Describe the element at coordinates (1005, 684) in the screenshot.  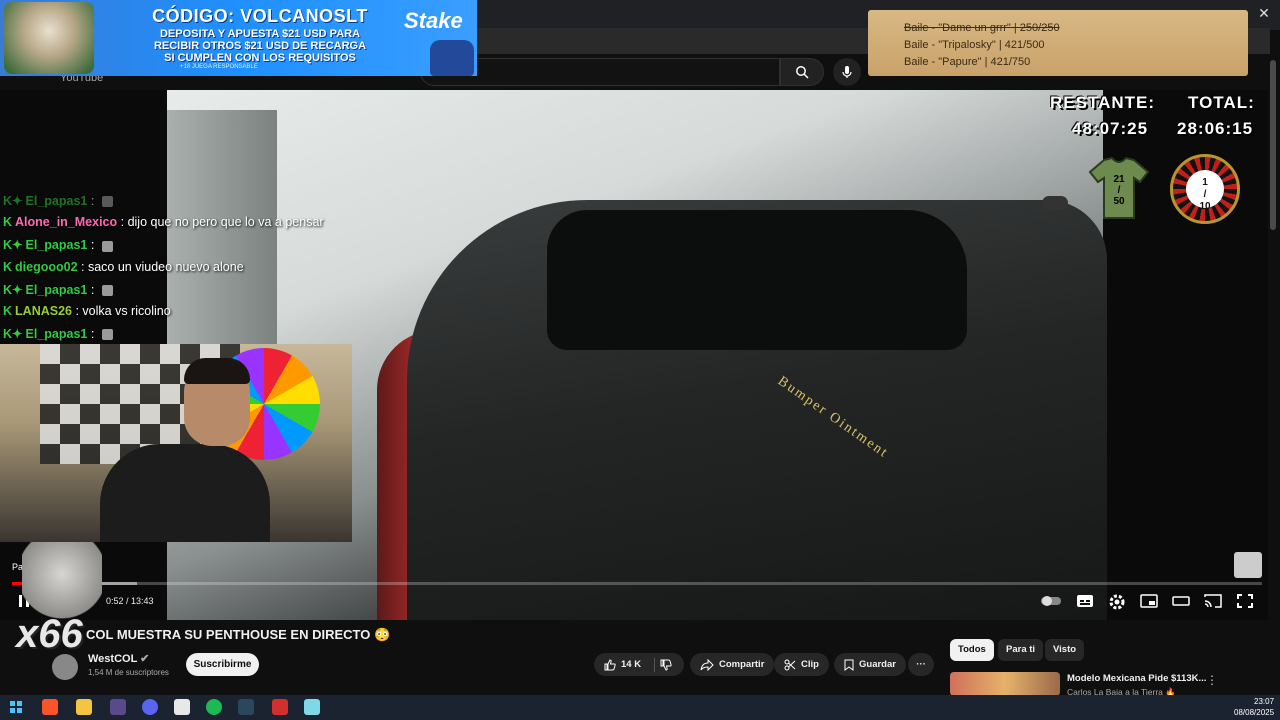
I see `recommendation-thumbnail` at that location.